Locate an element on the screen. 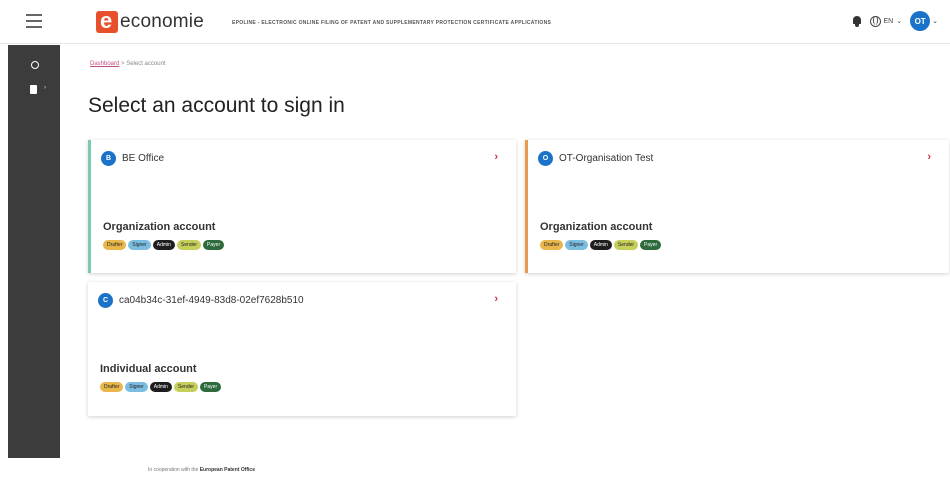 The height and width of the screenshot is (477, 950). card-header: C ca04b34c-31ef-4949-83d8-02ef7628b510 is located at coordinates (201, 300).